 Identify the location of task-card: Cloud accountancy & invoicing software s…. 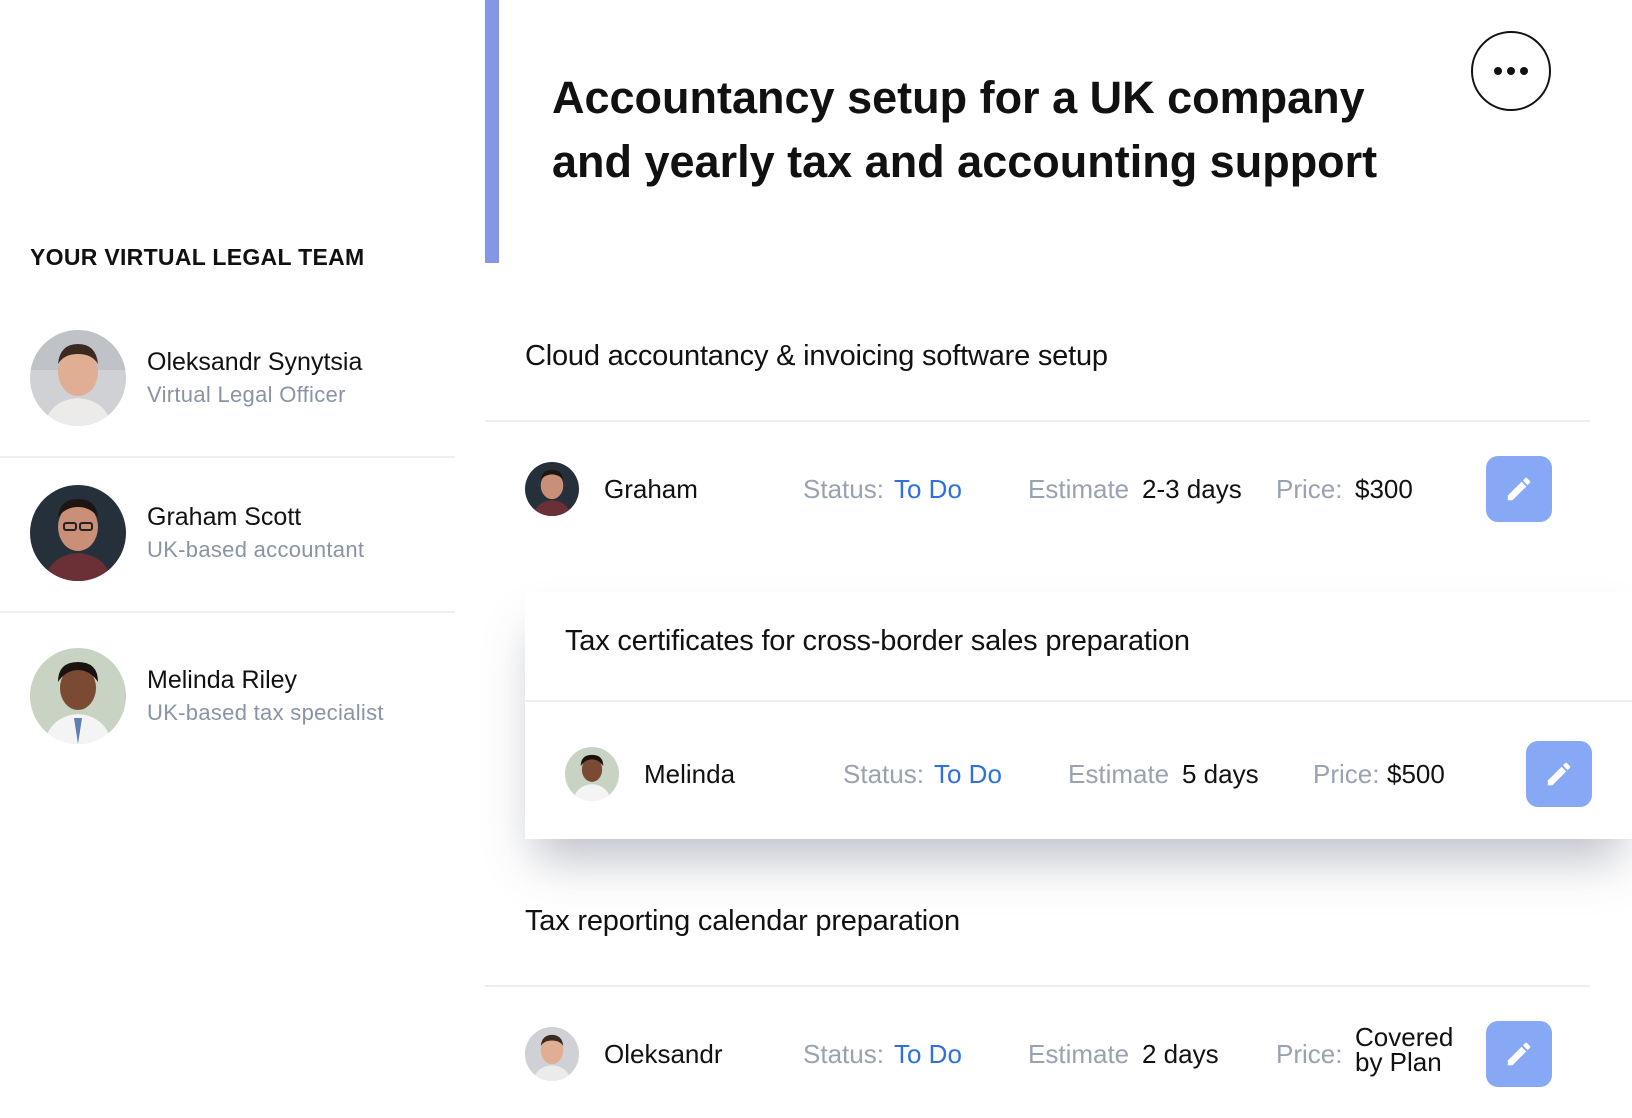
(1037, 445).